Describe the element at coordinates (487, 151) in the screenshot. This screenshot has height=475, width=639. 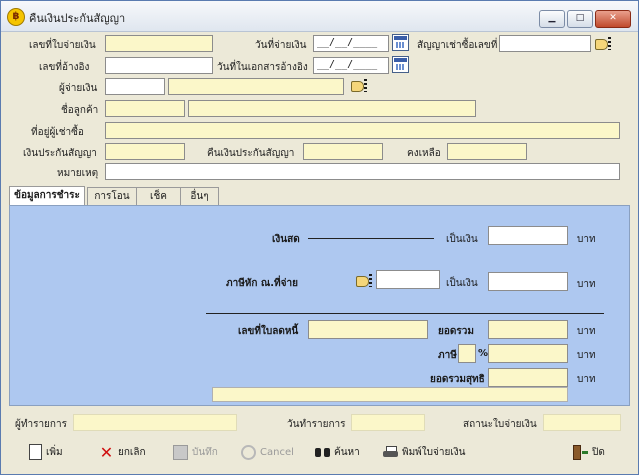
I see `remain-field` at that location.